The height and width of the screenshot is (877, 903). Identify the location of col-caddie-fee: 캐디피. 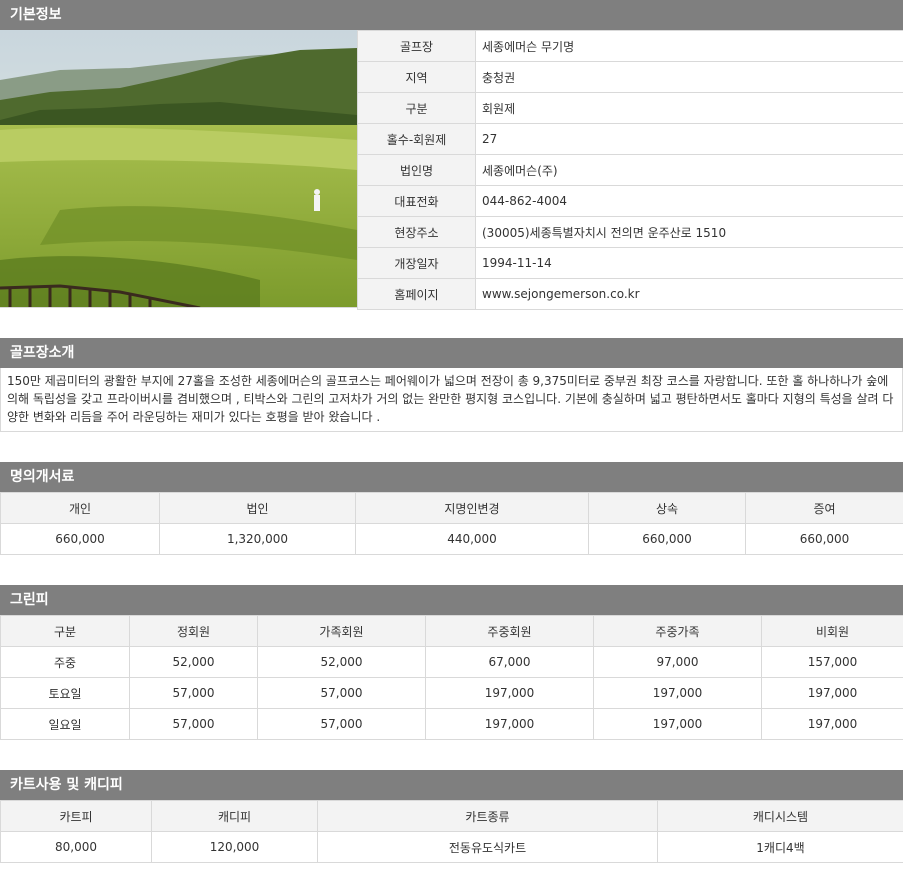
(234, 816).